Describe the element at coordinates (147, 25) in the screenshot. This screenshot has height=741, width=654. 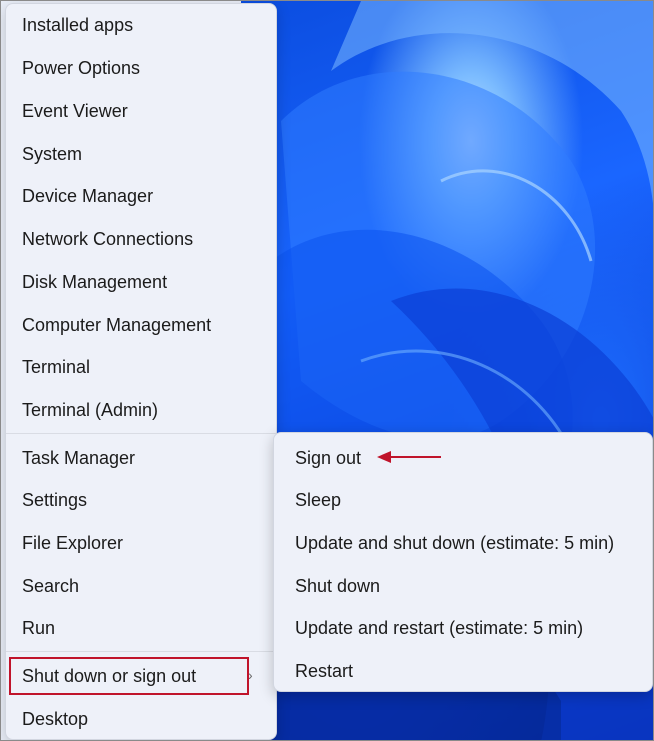
I see `menu-item-installed-apps: Installed apps` at that location.